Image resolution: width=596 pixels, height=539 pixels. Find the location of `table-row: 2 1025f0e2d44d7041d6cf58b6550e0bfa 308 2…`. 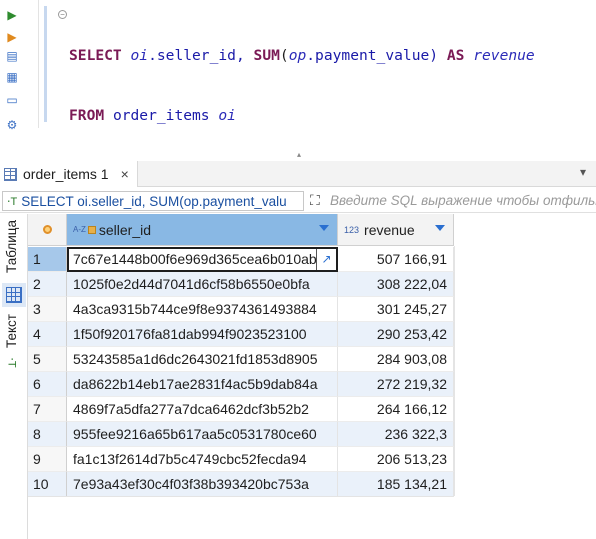

table-row: 2 1025f0e2d44d7041d6cf58b6550e0bfa 308 2… is located at coordinates (241, 284).